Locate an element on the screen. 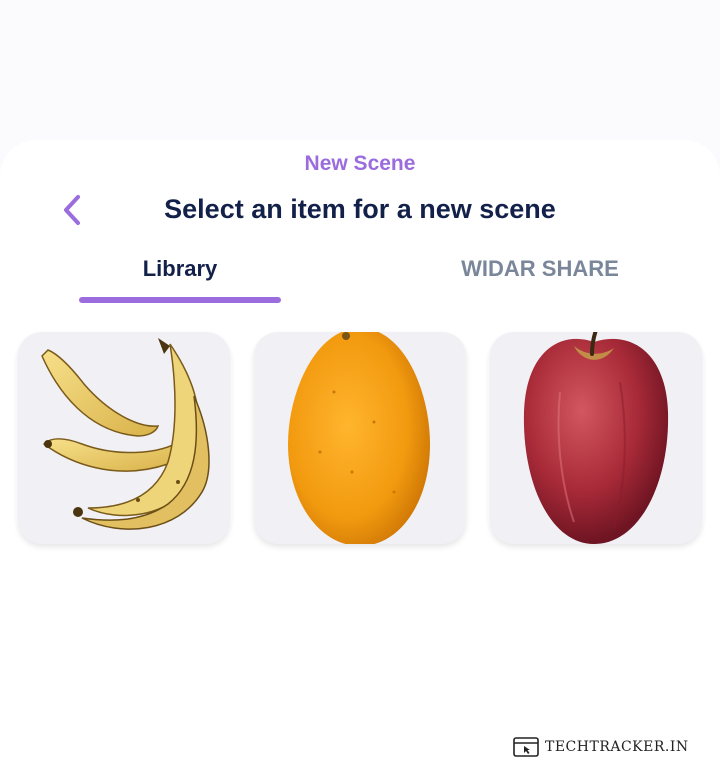  apple-image is located at coordinates (596, 438).